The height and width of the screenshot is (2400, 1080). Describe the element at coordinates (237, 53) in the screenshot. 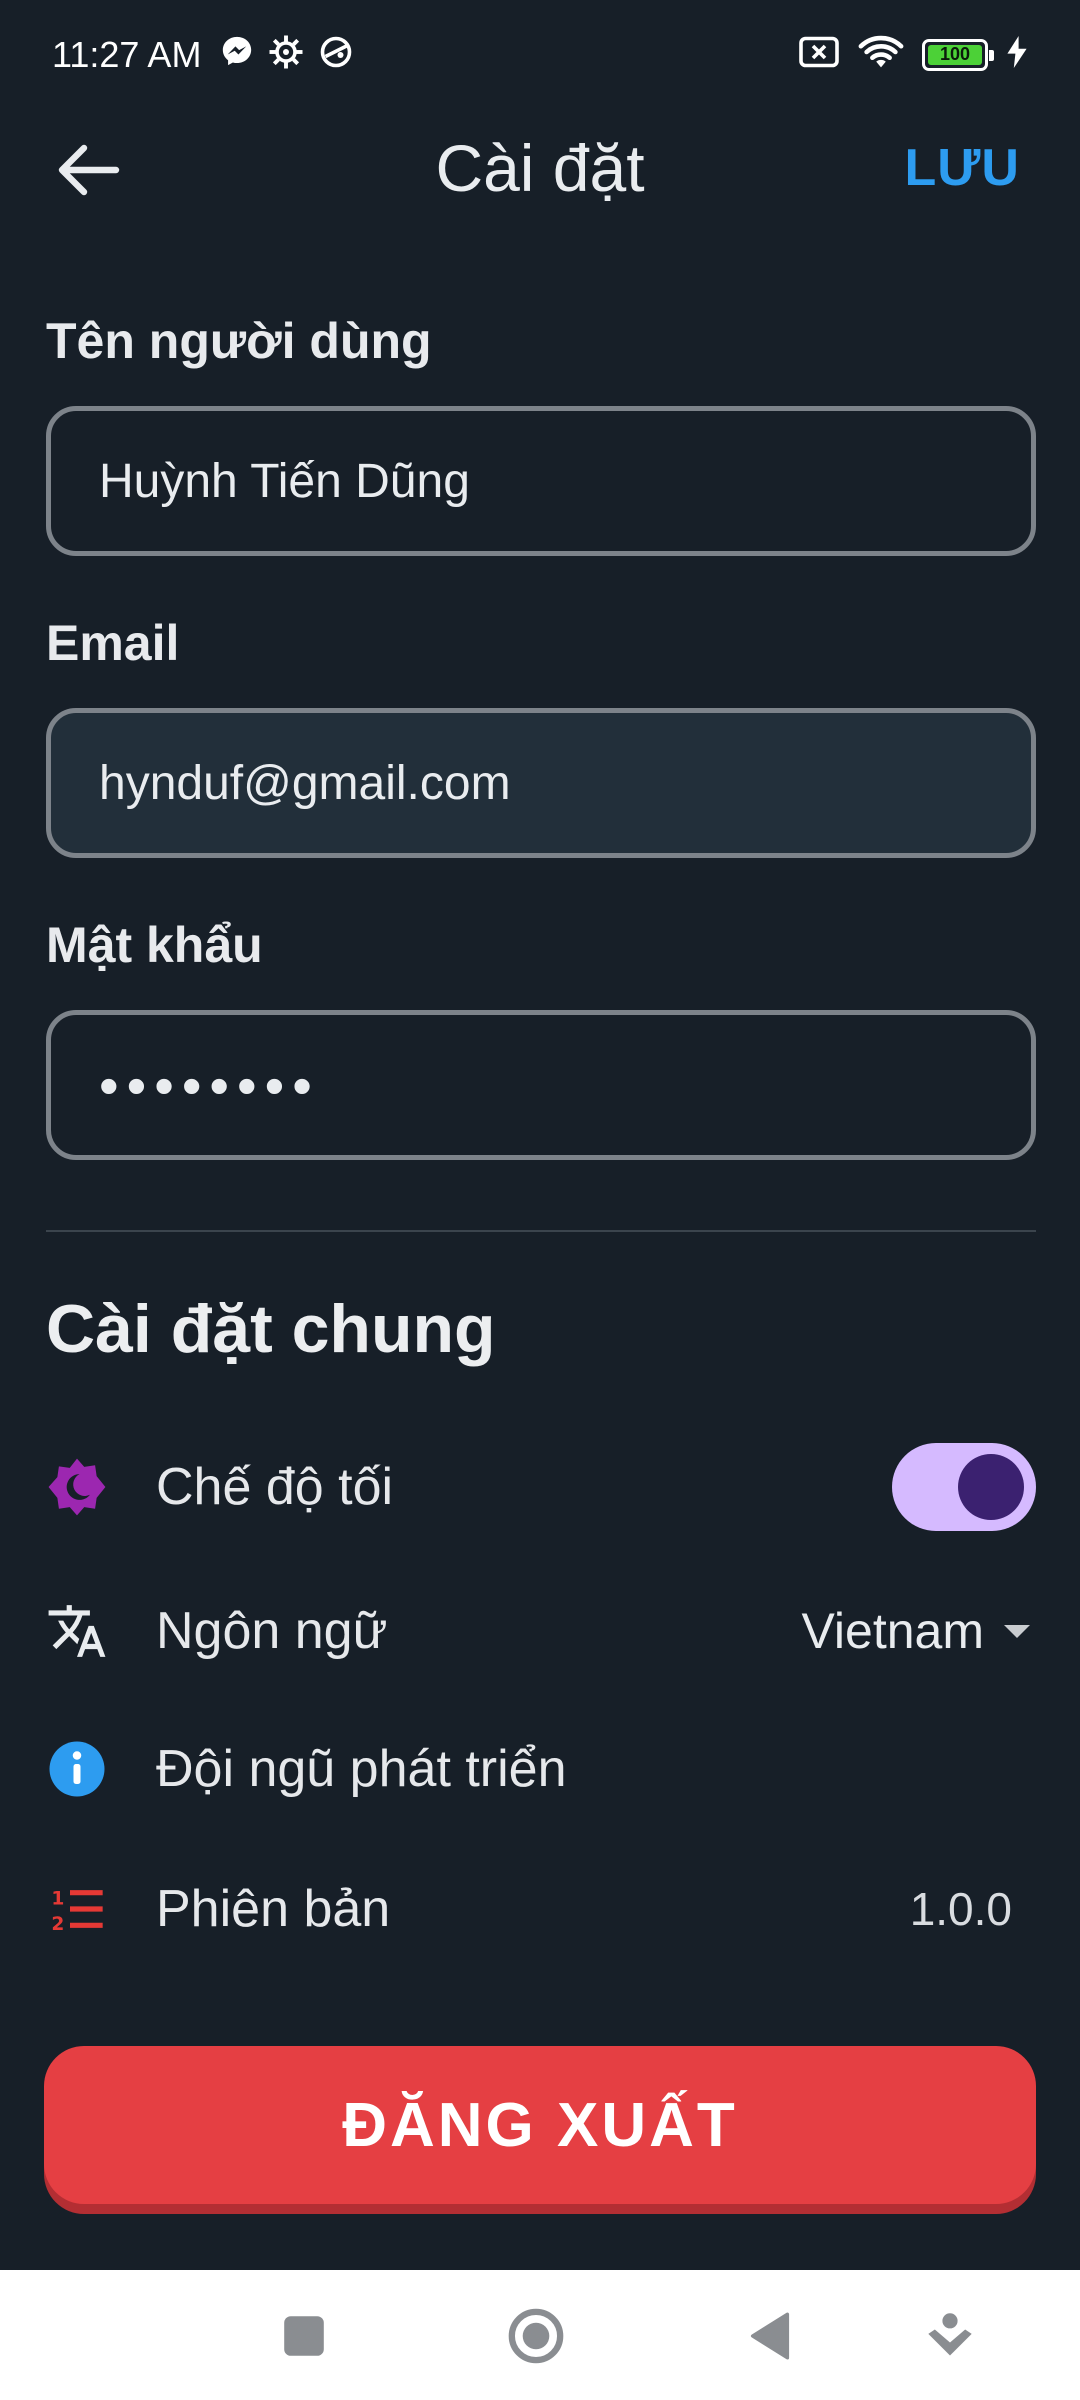

I see `messenger-icon` at that location.